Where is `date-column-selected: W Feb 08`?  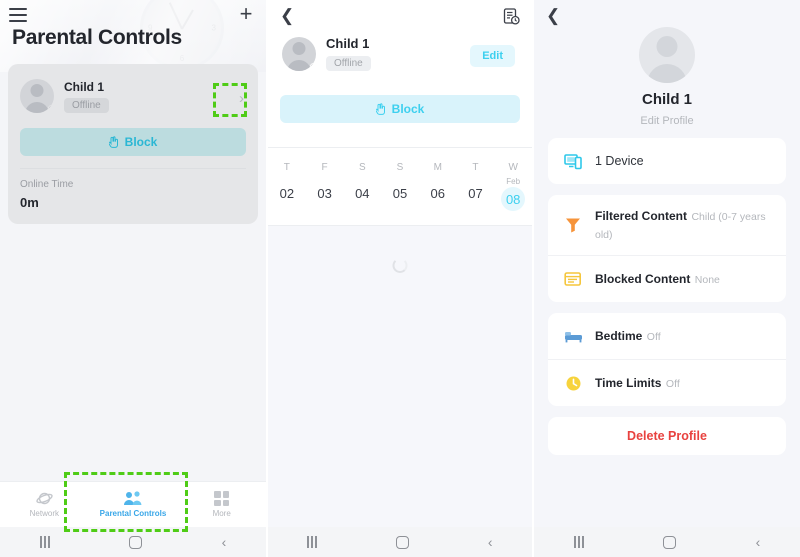 date-column-selected: W Feb 08 is located at coordinates (513, 187).